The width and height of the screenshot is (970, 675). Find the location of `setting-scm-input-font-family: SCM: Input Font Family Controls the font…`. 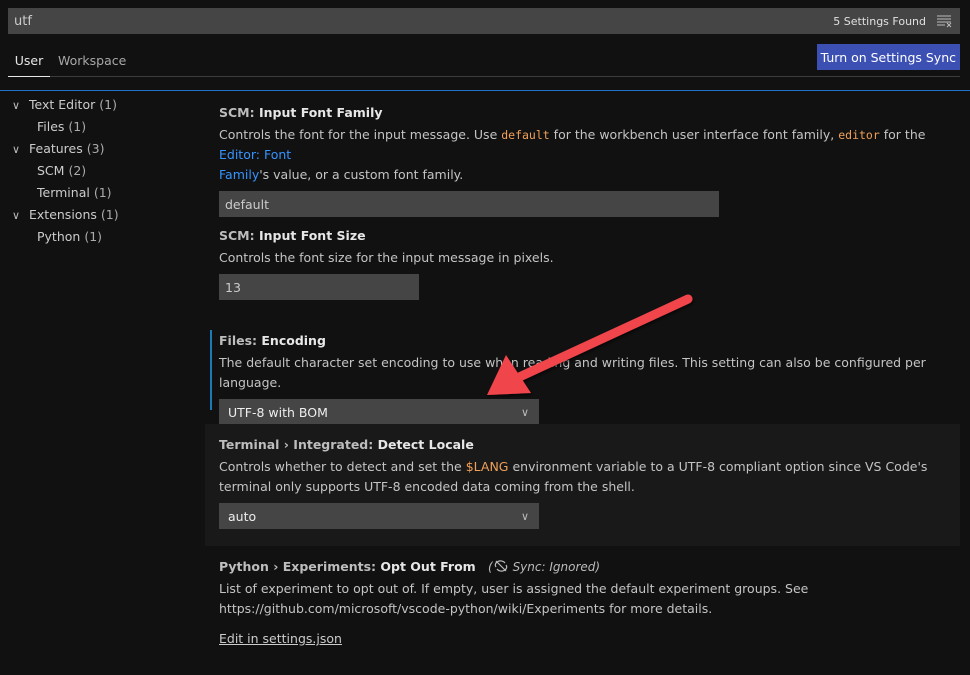

setting-scm-input-font-family: SCM: Input Font Family Controls the font… is located at coordinates (582, 155).